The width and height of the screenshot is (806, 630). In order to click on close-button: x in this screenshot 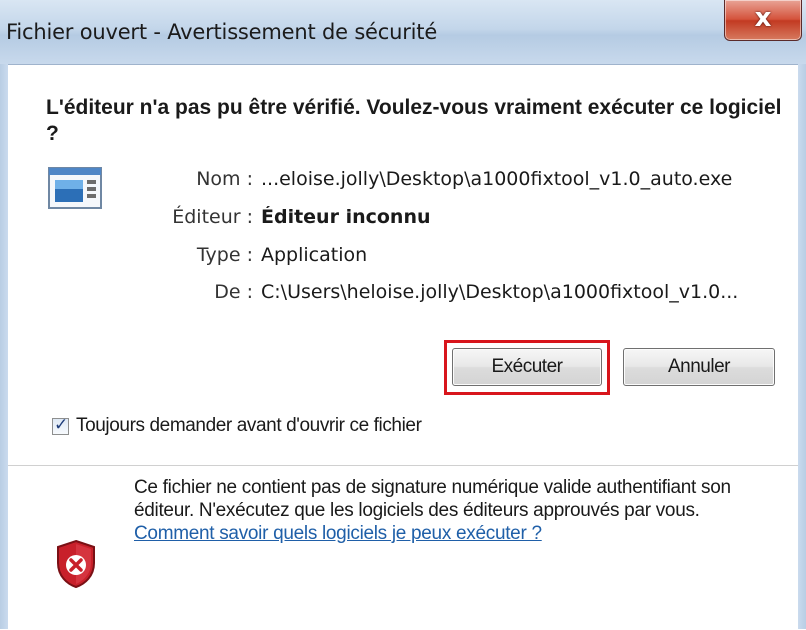, I will do `click(763, 20)`.